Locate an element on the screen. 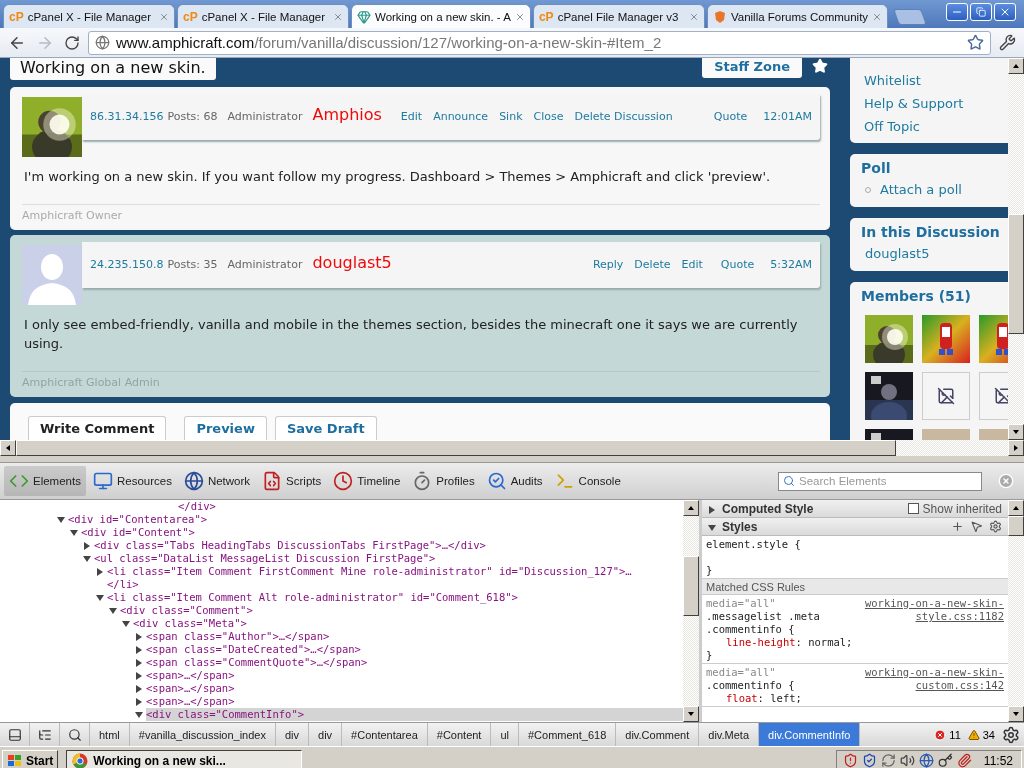 The width and height of the screenshot is (1024, 768). comment-form-tab: Write Comment is located at coordinates (97, 428).